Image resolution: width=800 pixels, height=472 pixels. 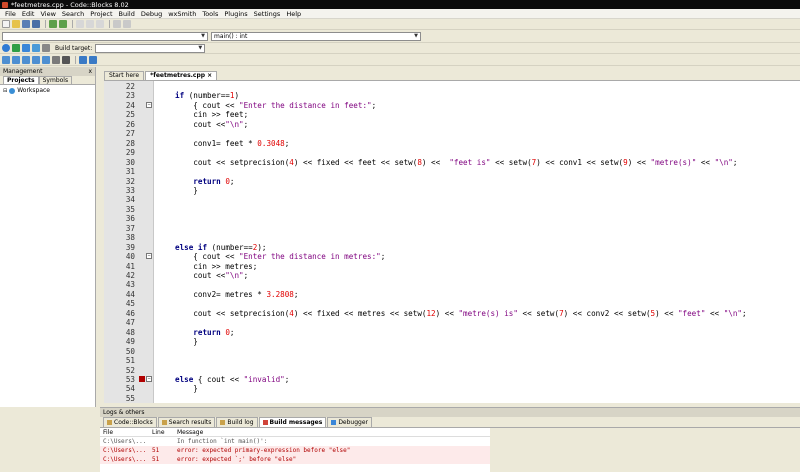 What do you see at coordinates (267, 14) in the screenshot?
I see `menu-settings: Settings` at bounding box center [267, 14].